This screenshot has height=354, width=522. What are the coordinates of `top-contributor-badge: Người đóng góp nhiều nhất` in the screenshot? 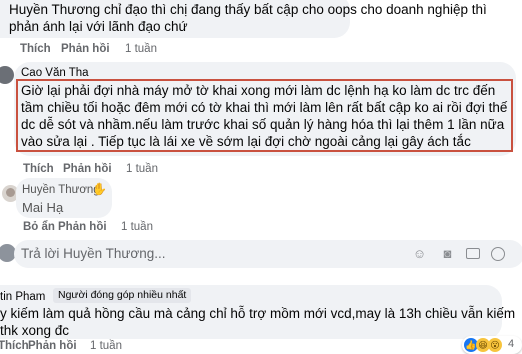 It's located at (122, 295).